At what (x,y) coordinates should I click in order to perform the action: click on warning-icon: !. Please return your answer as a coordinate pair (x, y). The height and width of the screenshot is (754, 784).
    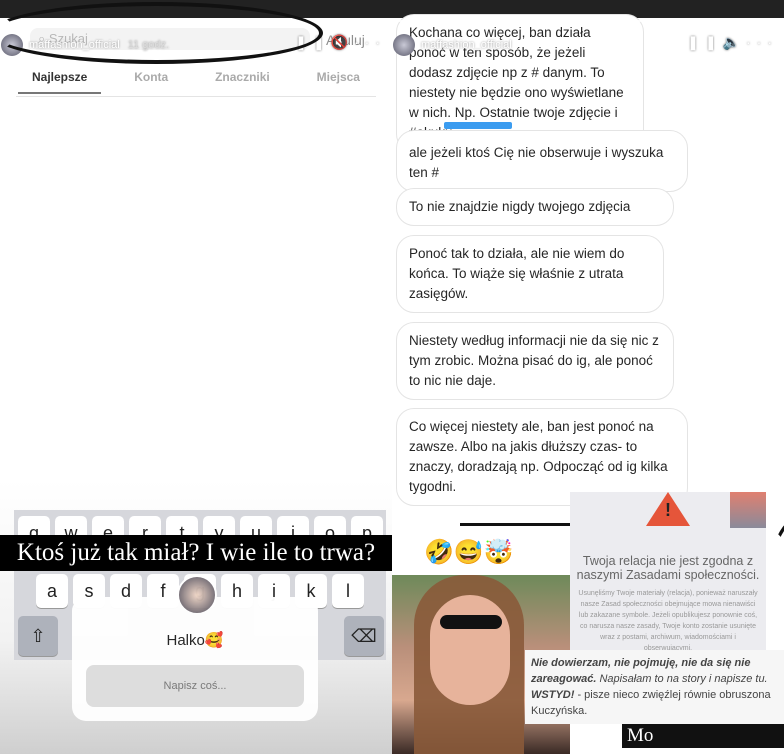
    Looking at the image, I should click on (668, 509).